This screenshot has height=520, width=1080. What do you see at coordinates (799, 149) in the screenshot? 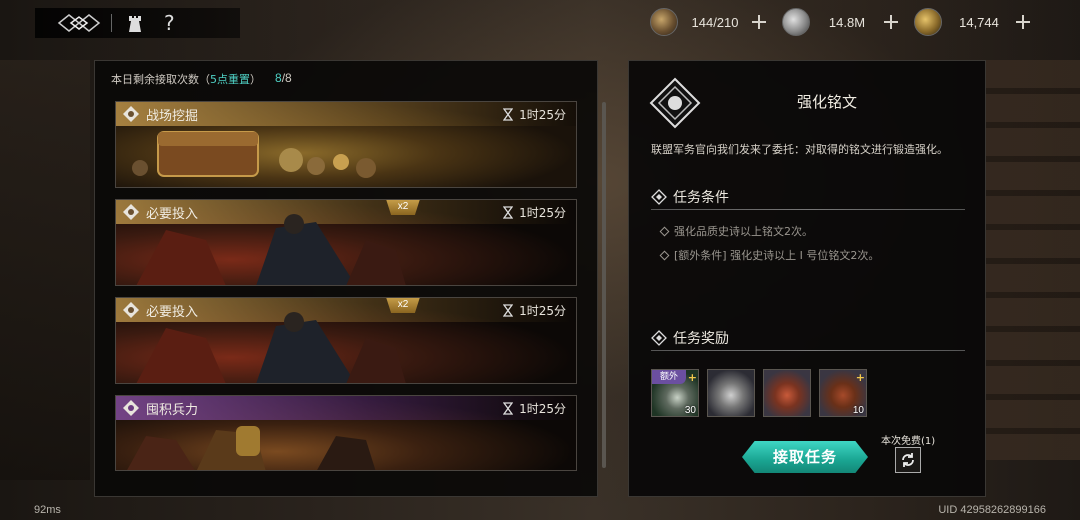
I see `mission-description: 联盟军务官向我们发来了委托：对取得的铭文进行锻造强化。` at bounding box center [799, 149].